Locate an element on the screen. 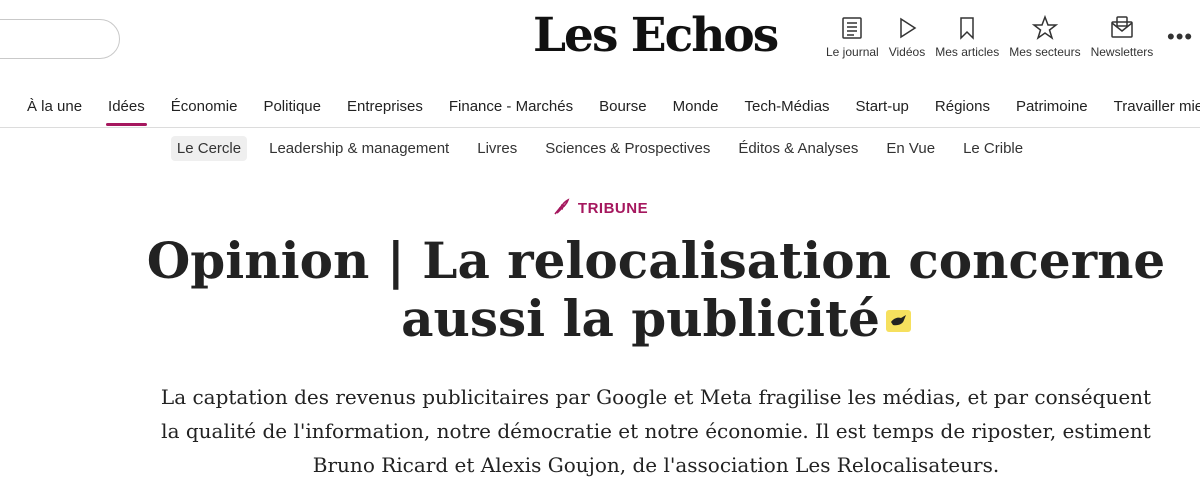 Image resolution: width=1200 pixels, height=485 pixels. videos-button: Vidéos is located at coordinates (907, 36).